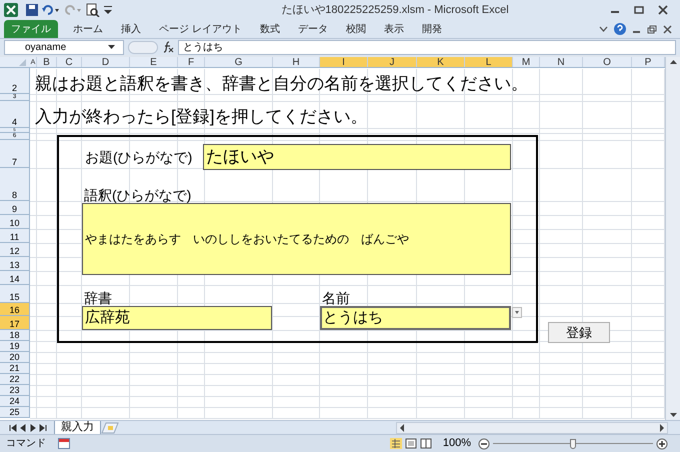  Describe the element at coordinates (191, 62) in the screenshot. I see `column-header: F` at that location.